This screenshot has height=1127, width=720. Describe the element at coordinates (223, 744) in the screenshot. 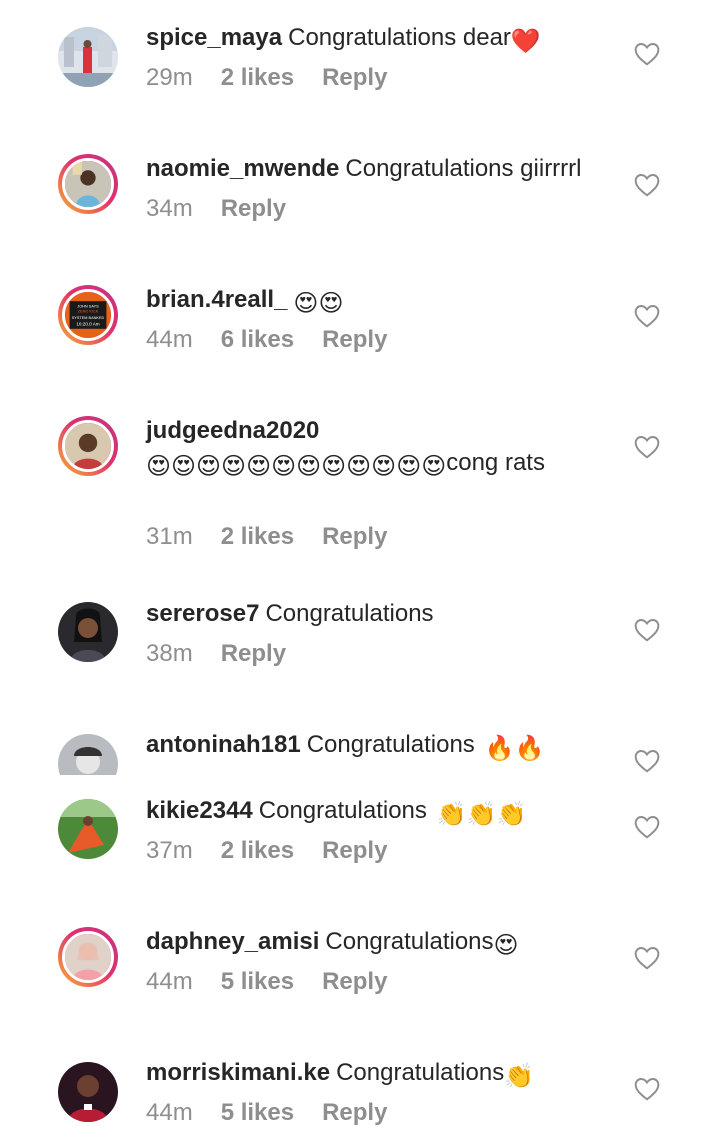

I see `comment-username: antoninah181` at that location.